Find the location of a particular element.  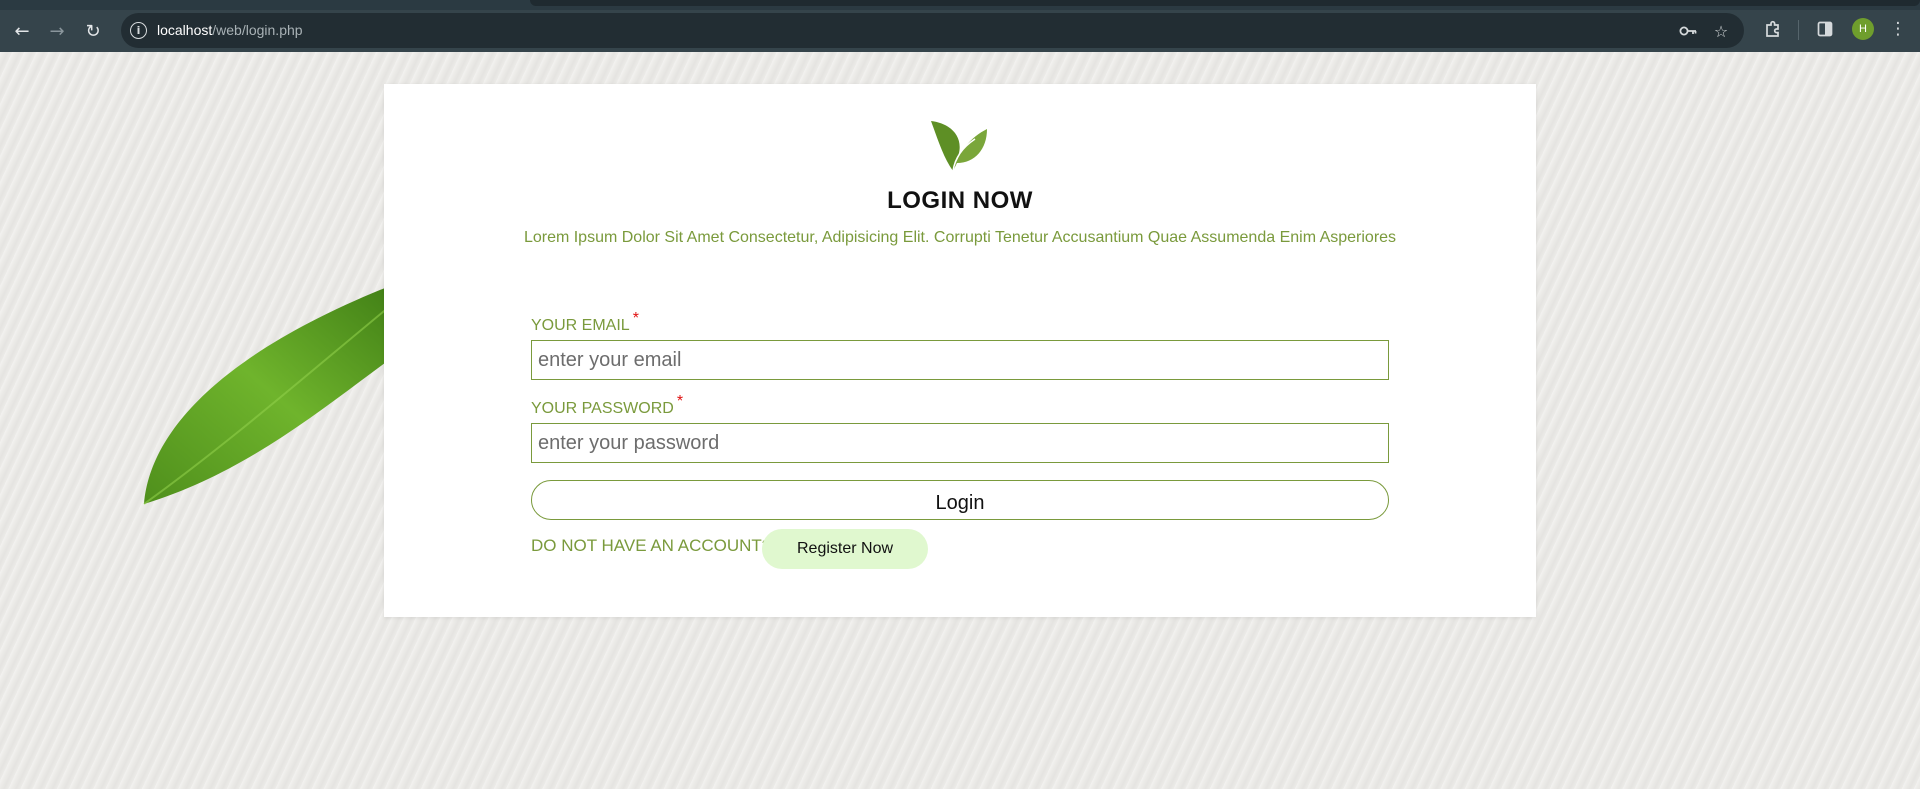

side-panel-icon is located at coordinates (1825, 29).